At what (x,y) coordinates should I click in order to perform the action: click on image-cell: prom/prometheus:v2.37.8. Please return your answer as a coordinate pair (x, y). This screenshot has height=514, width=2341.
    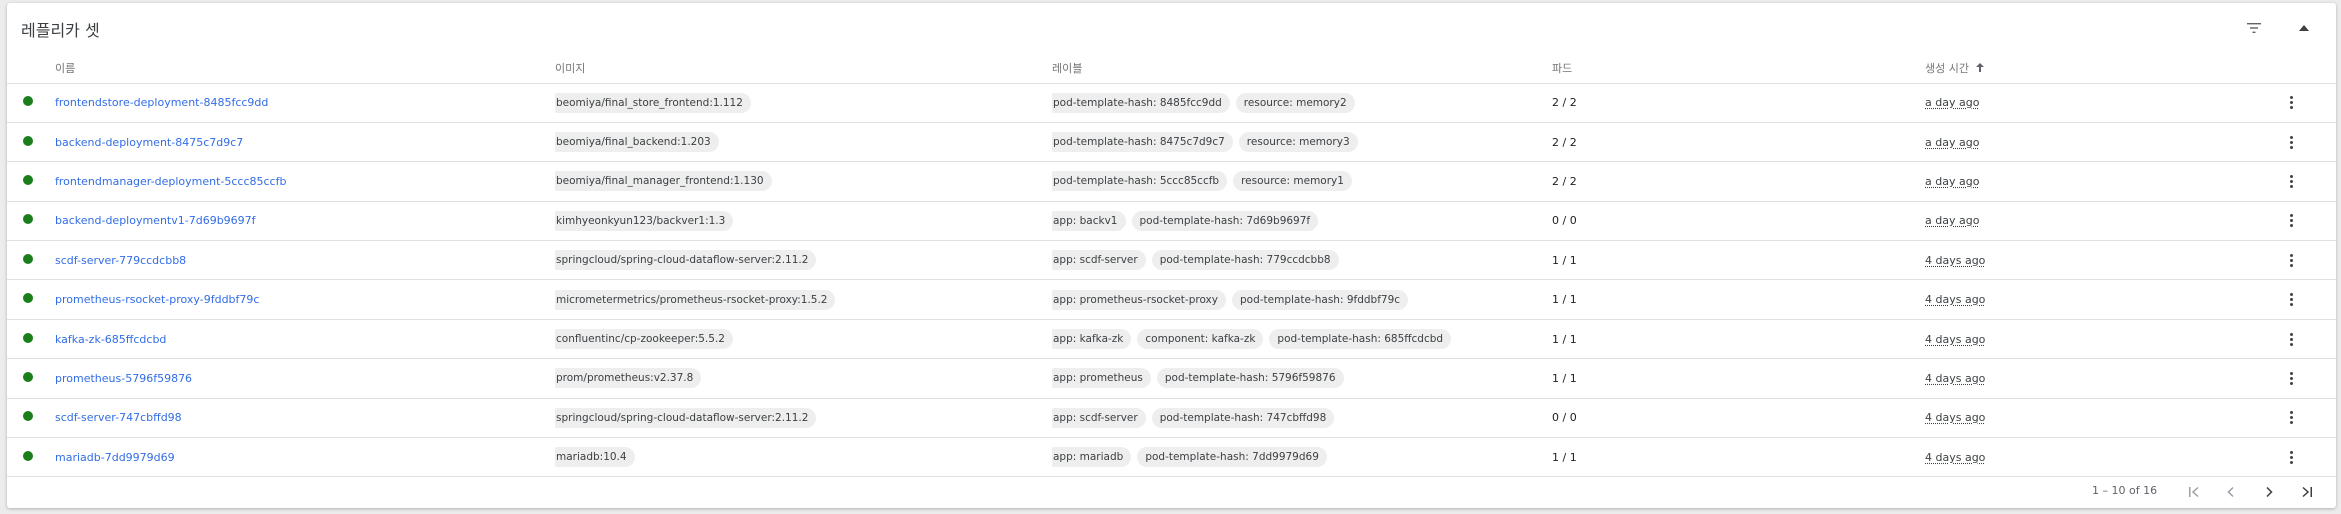
    Looking at the image, I should click on (803, 378).